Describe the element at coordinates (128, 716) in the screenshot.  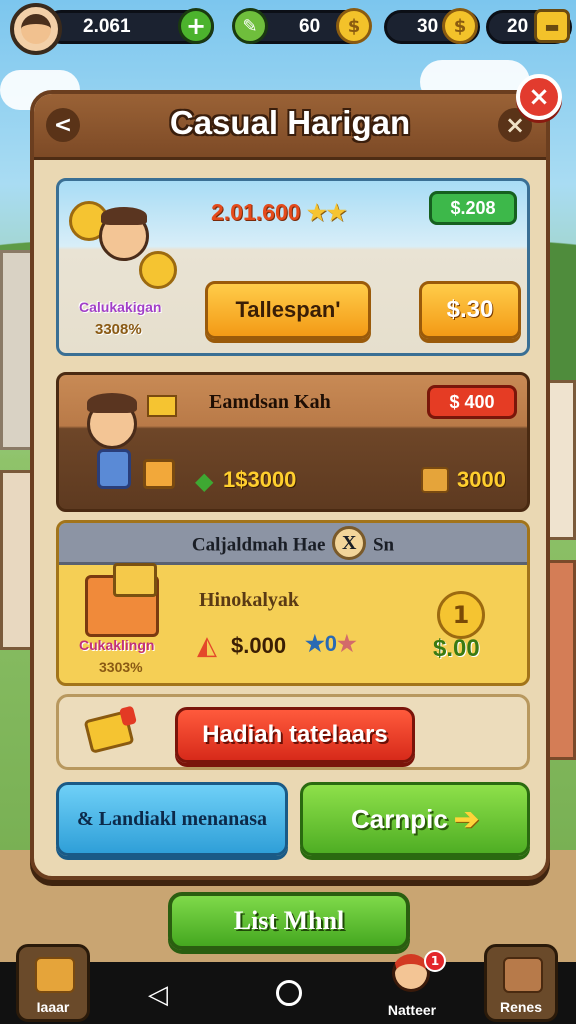
I see `ribbon-icon` at that location.